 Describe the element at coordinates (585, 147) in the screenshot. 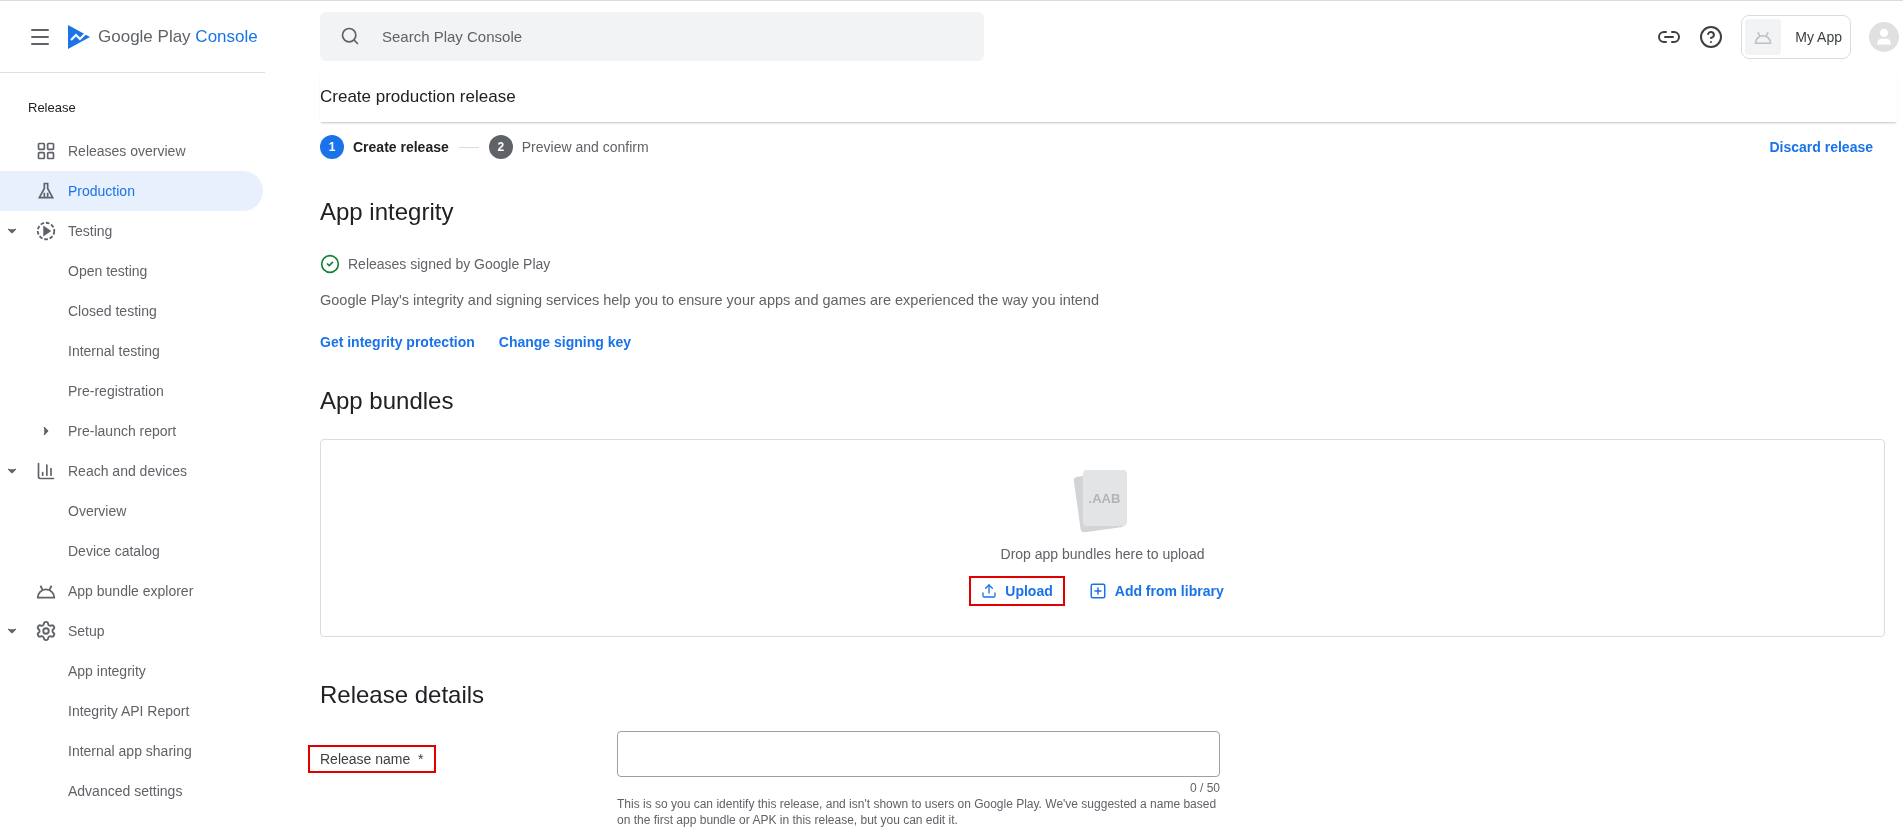

I see `step-label: Preview and confirm` at that location.